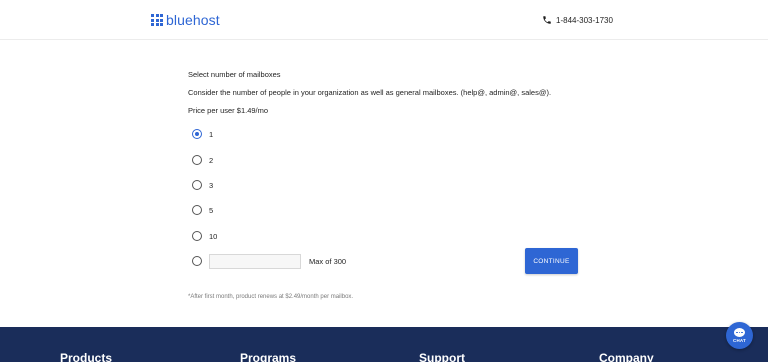  Describe the element at coordinates (551, 261) in the screenshot. I see `continue-button: CONTINUE` at that location.